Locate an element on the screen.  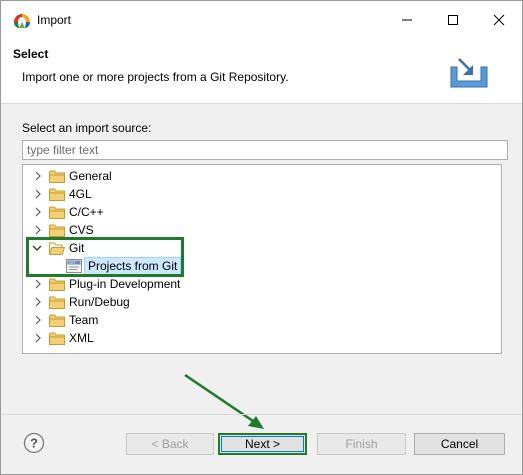
tree-item-run-debug: Run/Debug is located at coordinates (258, 302).